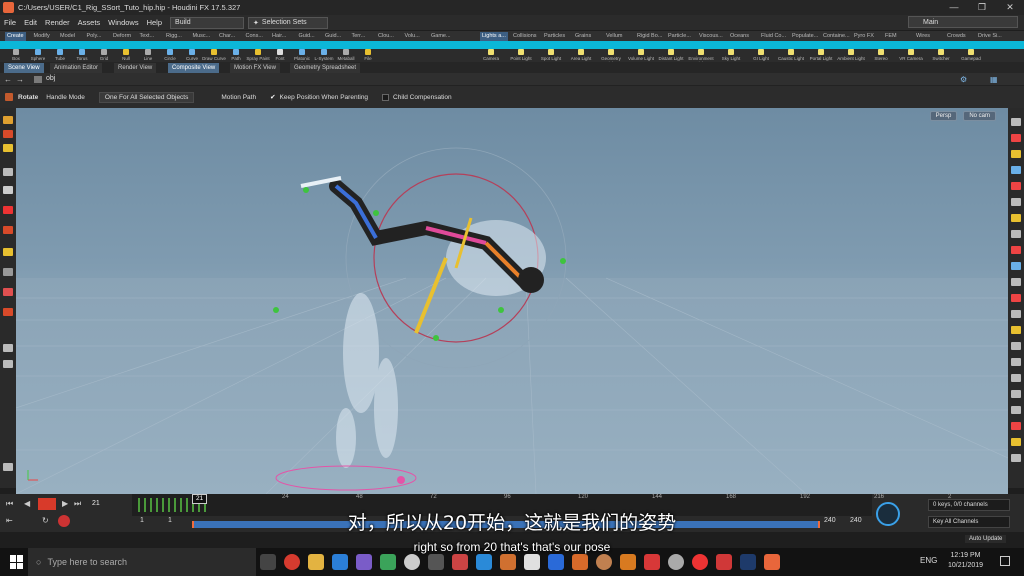 The image size is (1024, 576). What do you see at coordinates (1010, 7) in the screenshot?
I see `close-button: ✕` at bounding box center [1010, 7].